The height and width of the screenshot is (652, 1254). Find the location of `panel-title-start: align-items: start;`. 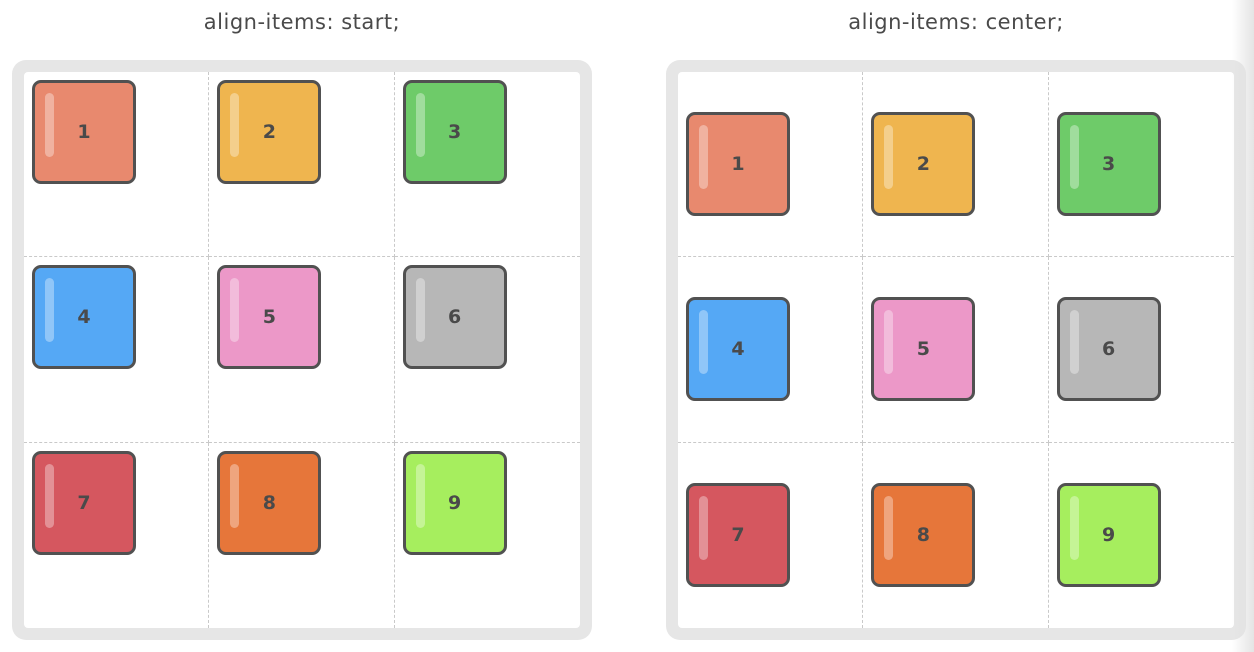

panel-title-start: align-items: start; is located at coordinates (302, 22).